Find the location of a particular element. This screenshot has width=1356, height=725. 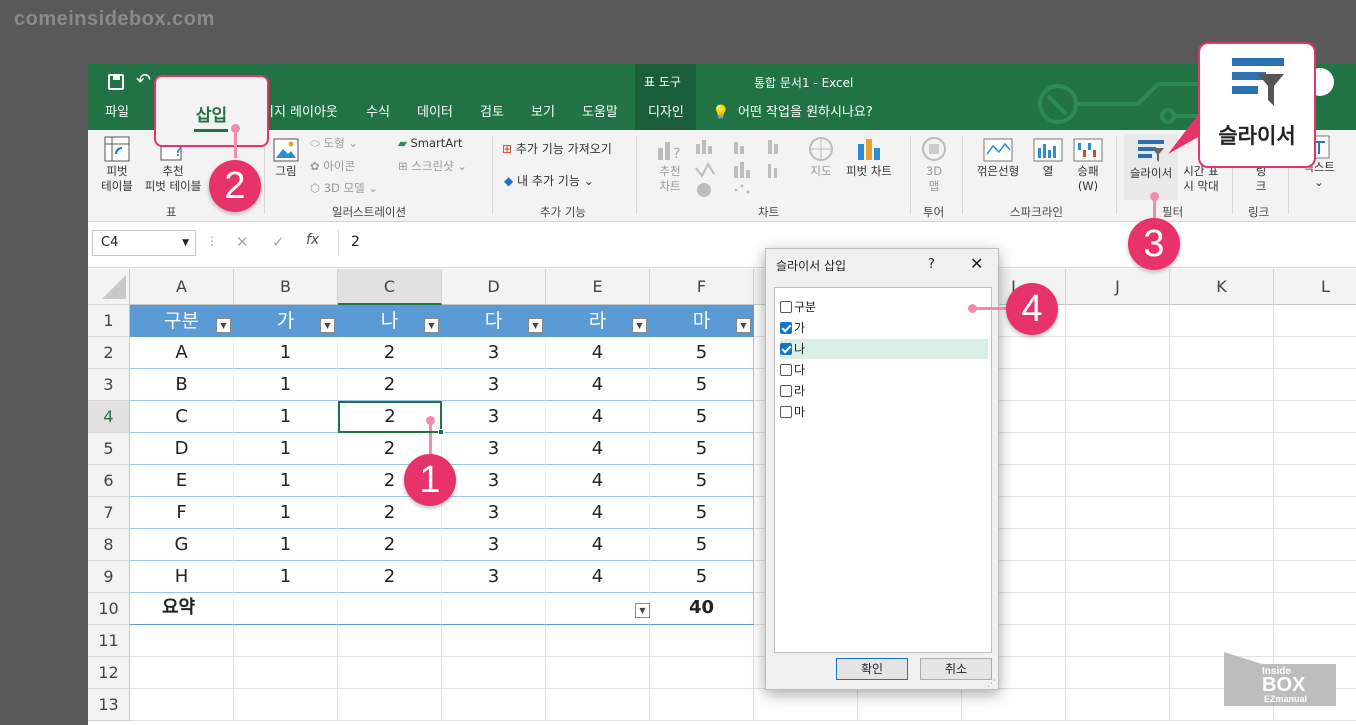

fill-handle is located at coordinates (441, 432).